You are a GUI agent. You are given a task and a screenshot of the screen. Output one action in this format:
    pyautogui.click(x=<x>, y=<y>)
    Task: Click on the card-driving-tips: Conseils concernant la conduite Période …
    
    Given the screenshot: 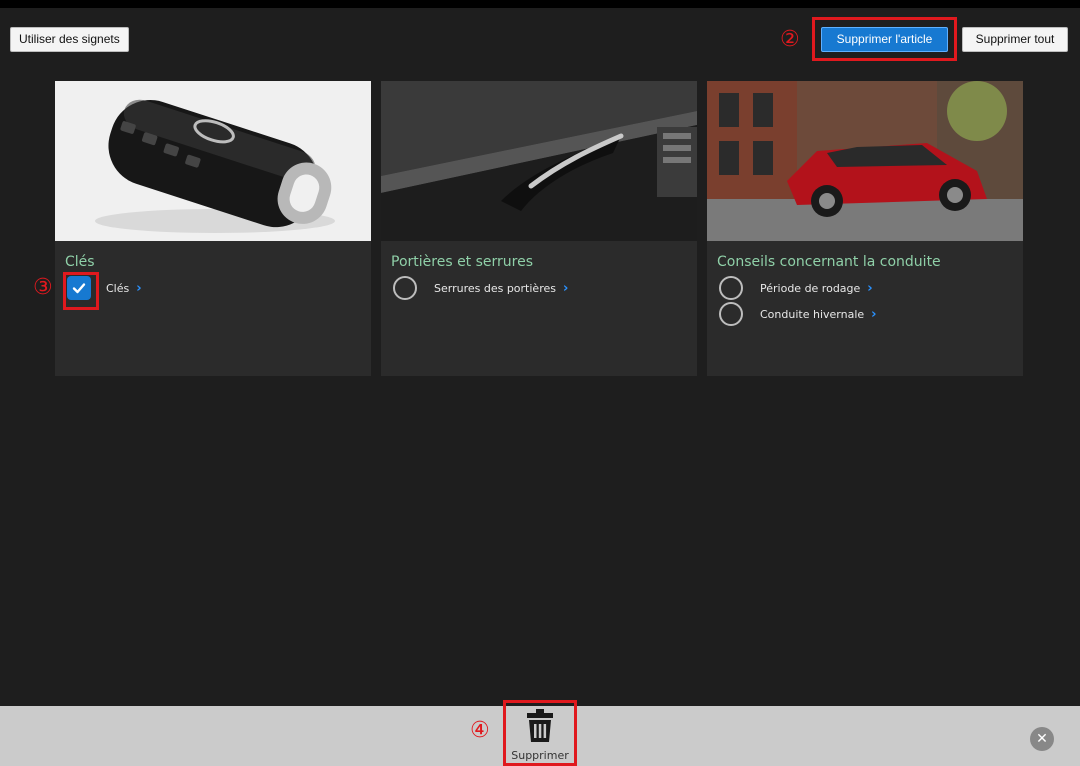 What is the action you would take?
    pyautogui.click(x=865, y=228)
    